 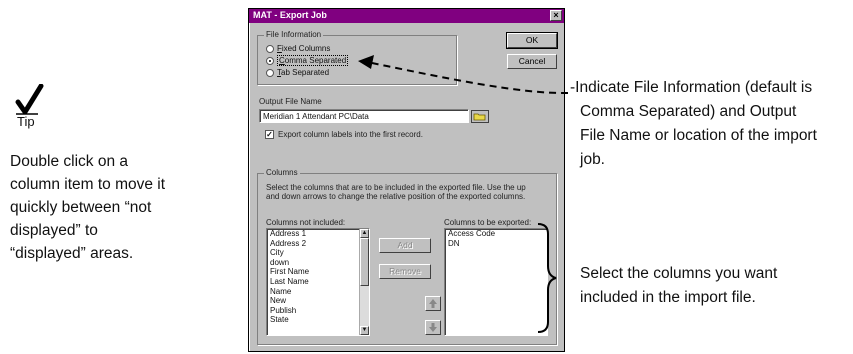 I want to click on annotation-line: Comma Separated) and Output, so click(x=688, y=111).